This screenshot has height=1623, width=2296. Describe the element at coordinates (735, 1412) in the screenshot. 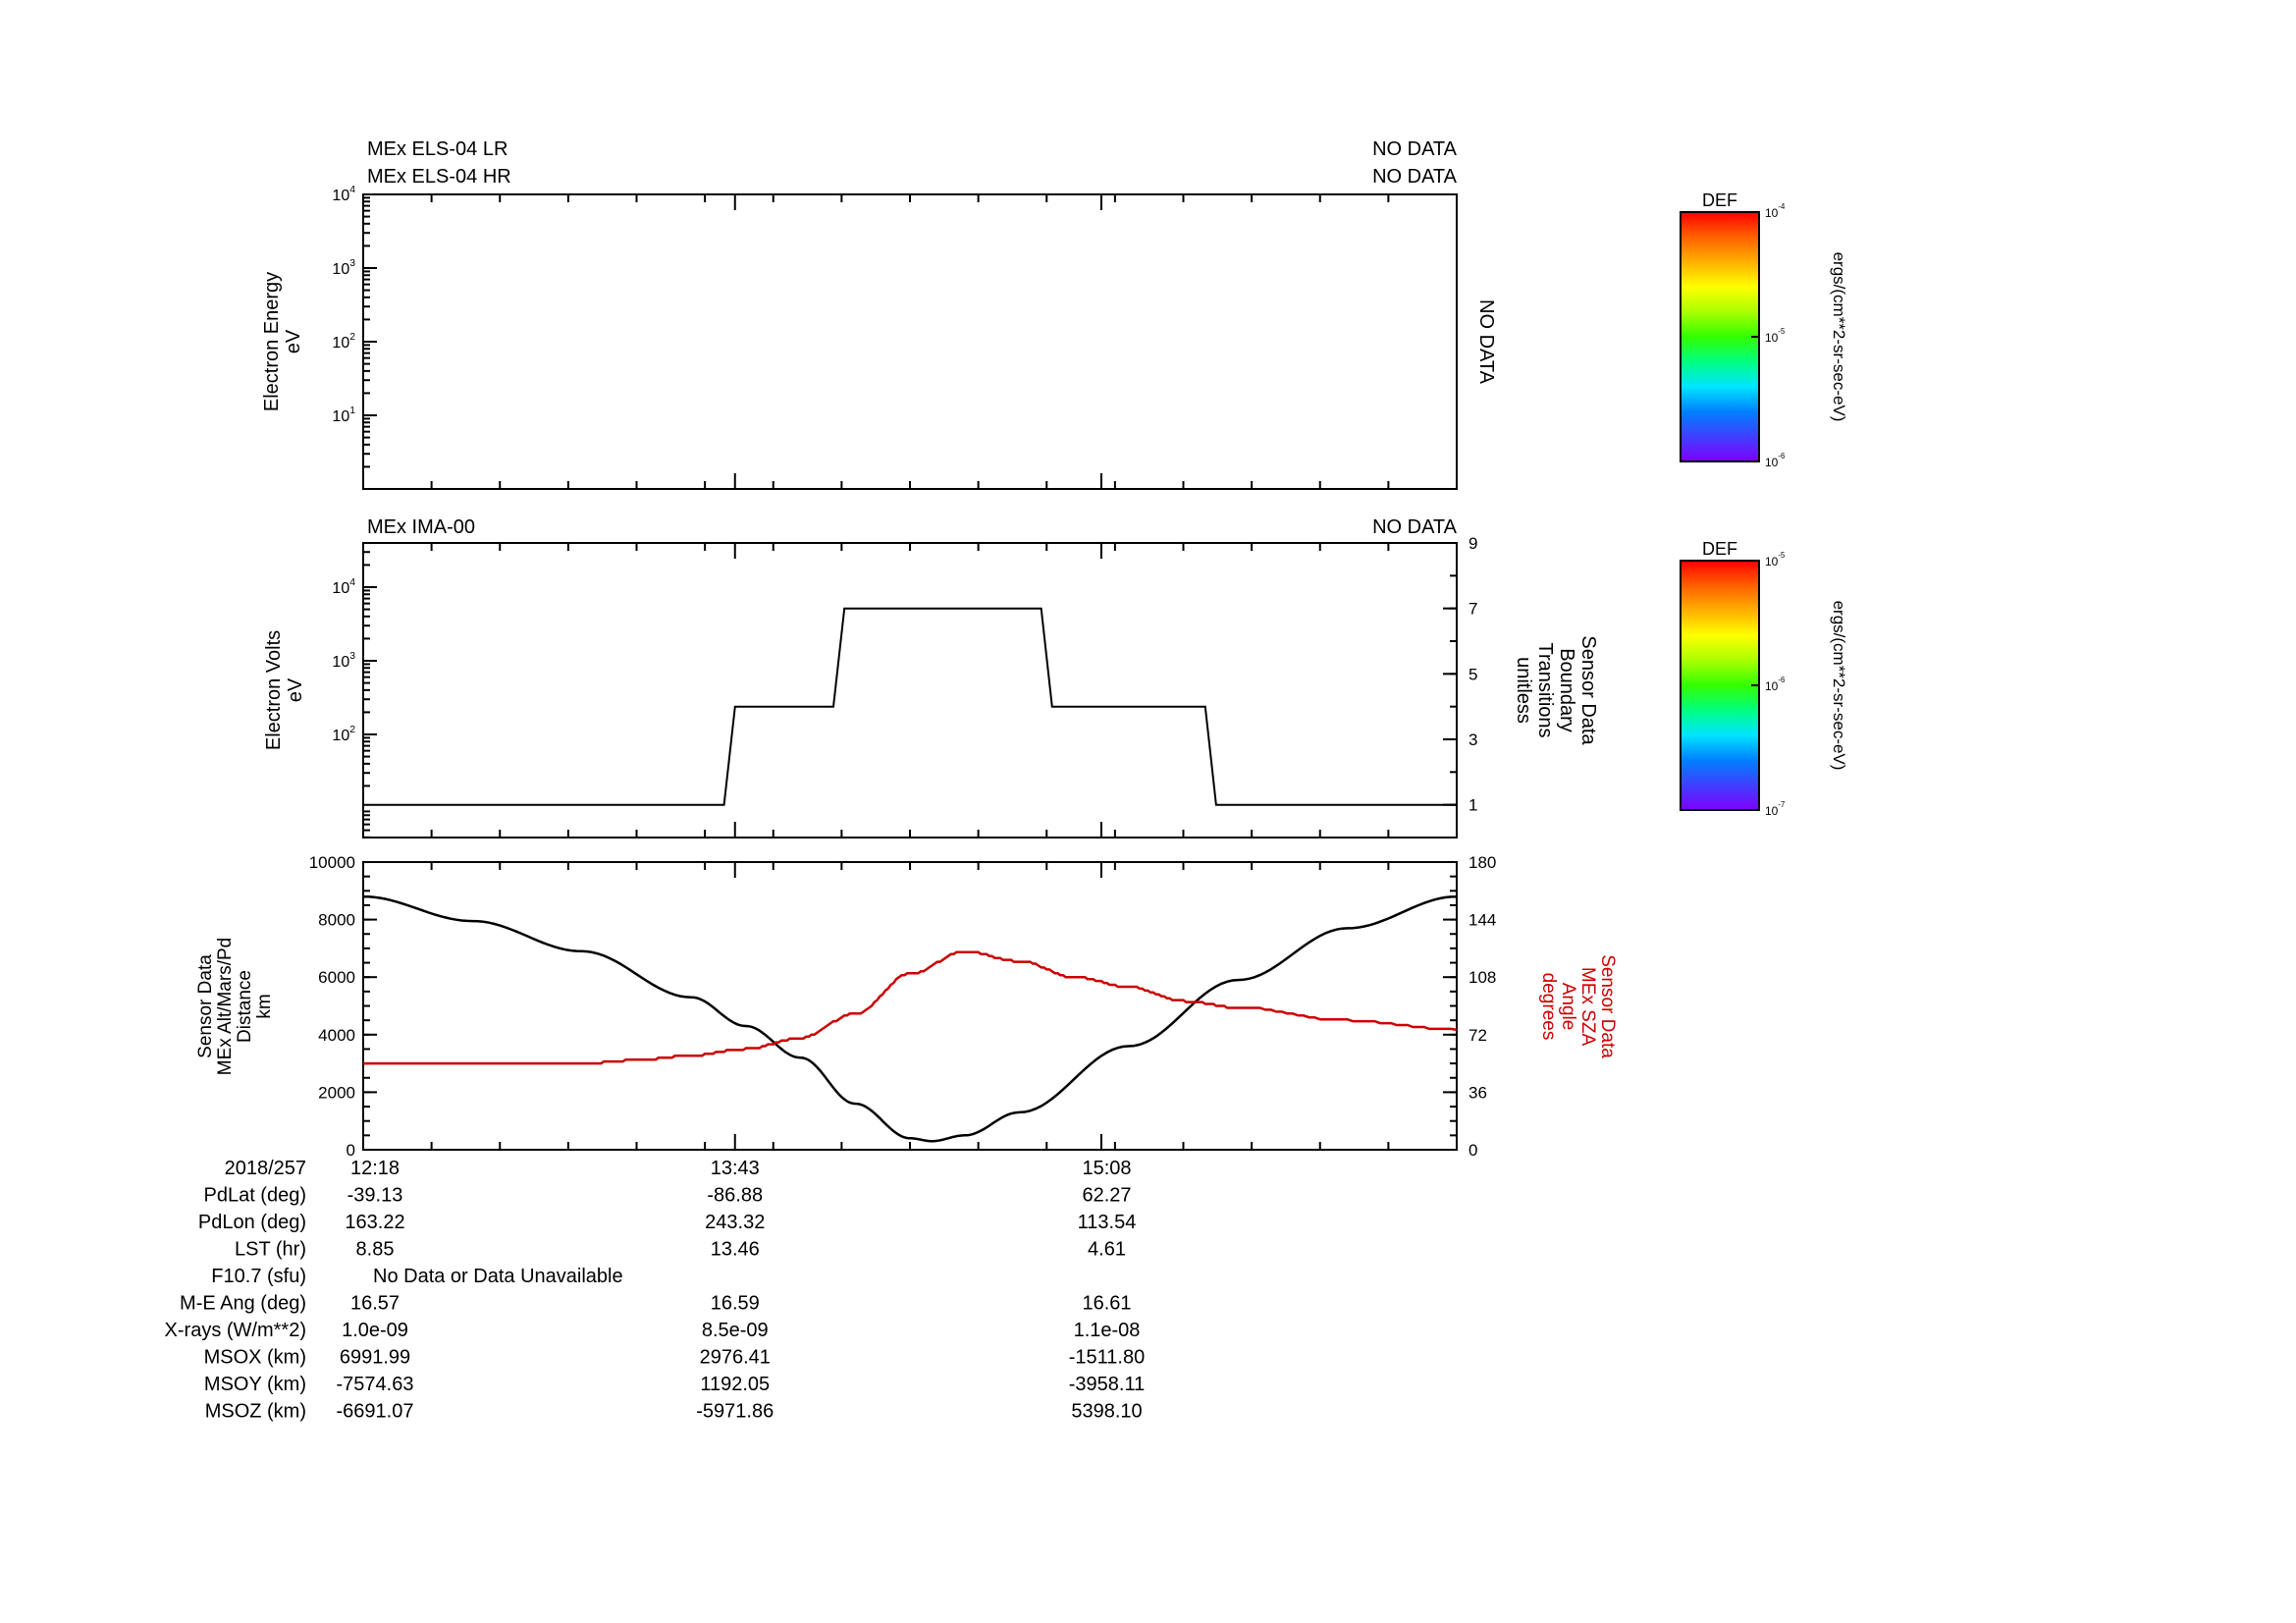

I see `ephemeris-value: -5971.86` at that location.